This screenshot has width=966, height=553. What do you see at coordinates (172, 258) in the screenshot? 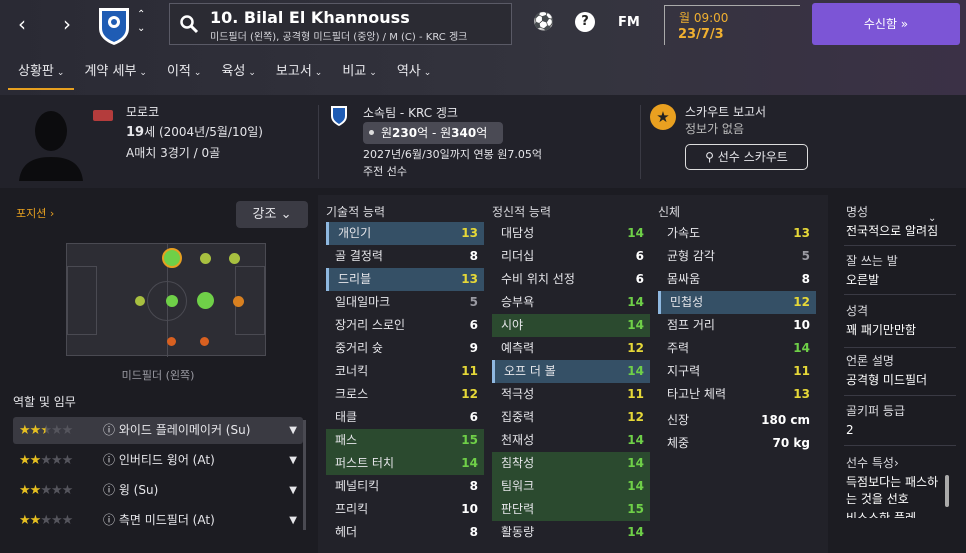
I see `position-dot-ml` at bounding box center [172, 258].